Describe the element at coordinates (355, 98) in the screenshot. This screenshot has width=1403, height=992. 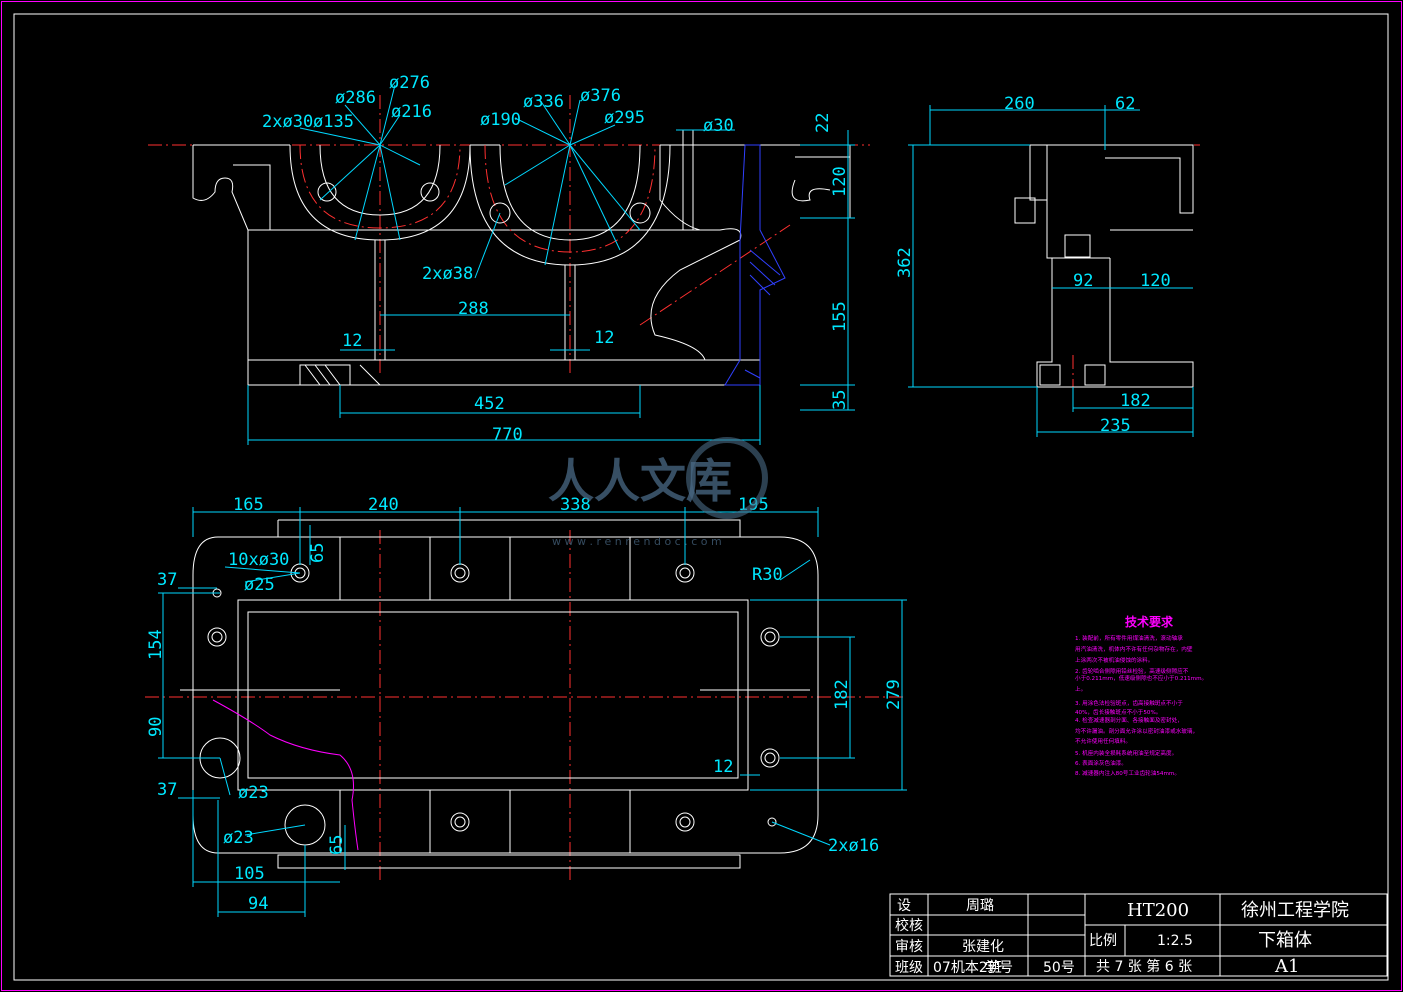
I see `dim-d286: ø286` at that location.